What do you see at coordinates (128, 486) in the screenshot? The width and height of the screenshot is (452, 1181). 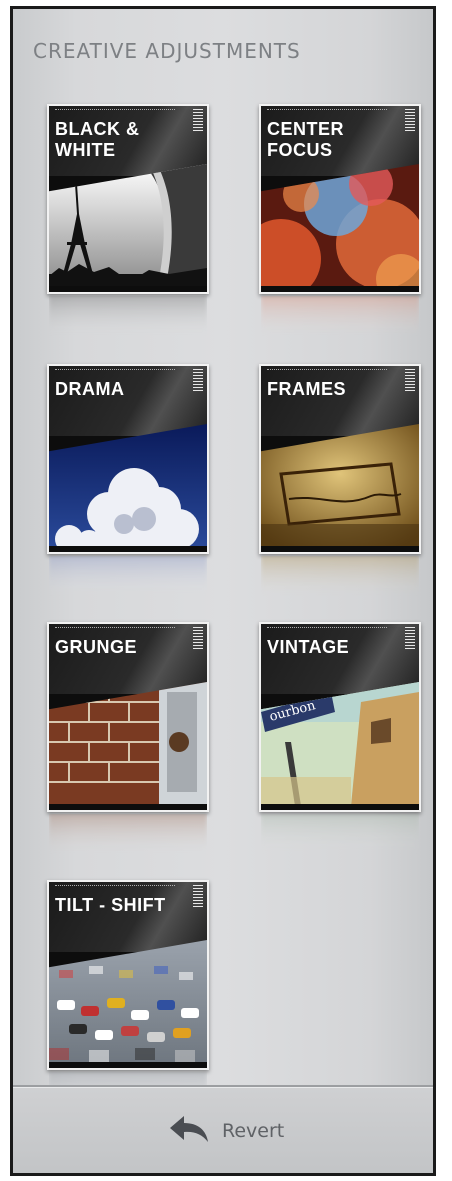 I see `drama-preset-icon` at bounding box center [128, 486].